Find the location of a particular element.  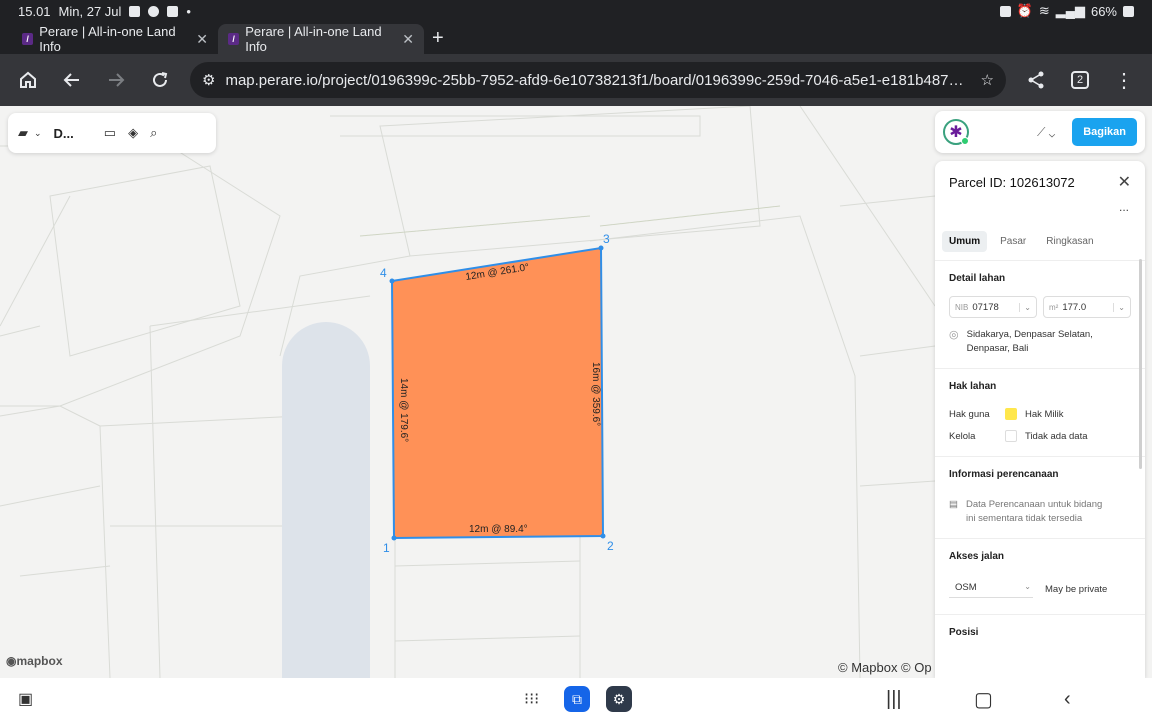

tab-count: 2 is located at coordinates (1080, 80).